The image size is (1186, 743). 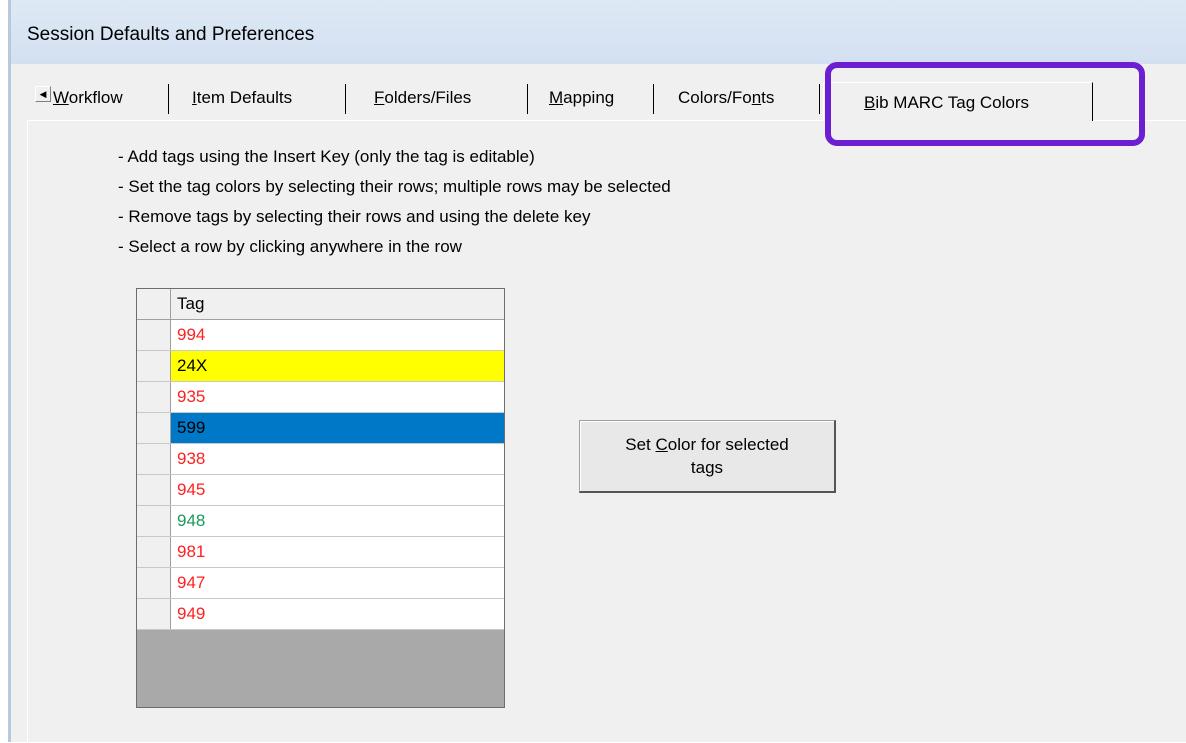 I want to click on tag-cell: 935, so click(x=337, y=397).